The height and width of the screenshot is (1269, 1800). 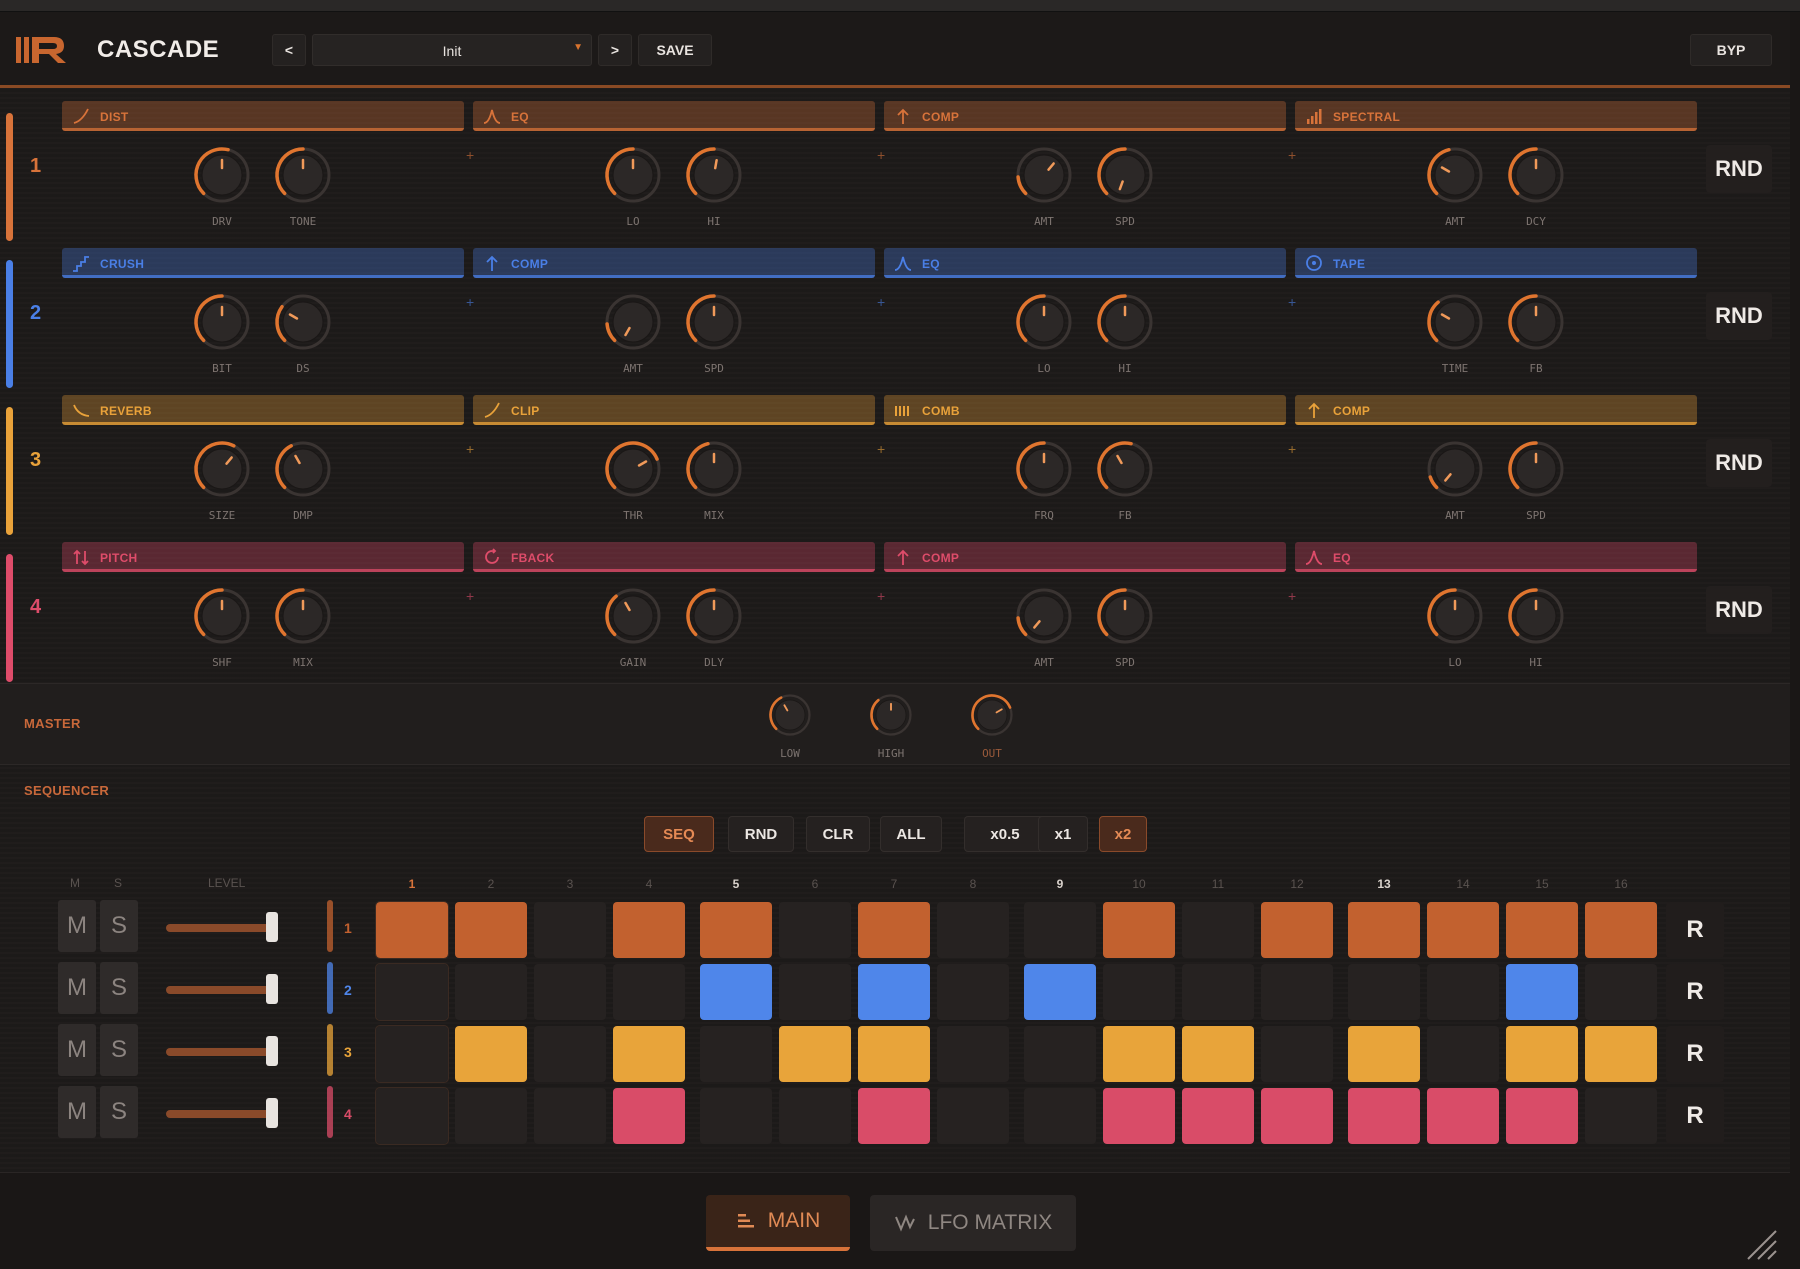 What do you see at coordinates (911, 834) in the screenshot?
I see `seq-button-all: ALL` at bounding box center [911, 834].